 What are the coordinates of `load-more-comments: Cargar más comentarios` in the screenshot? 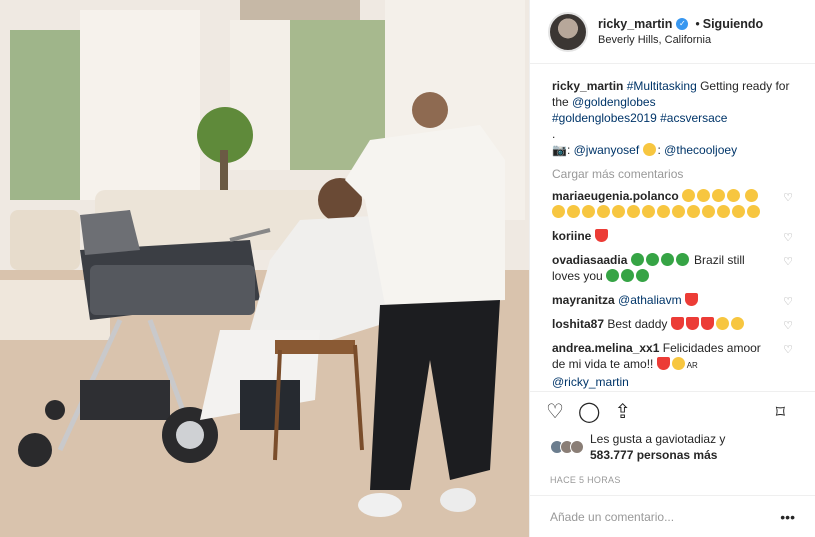 It's located at (673, 174).